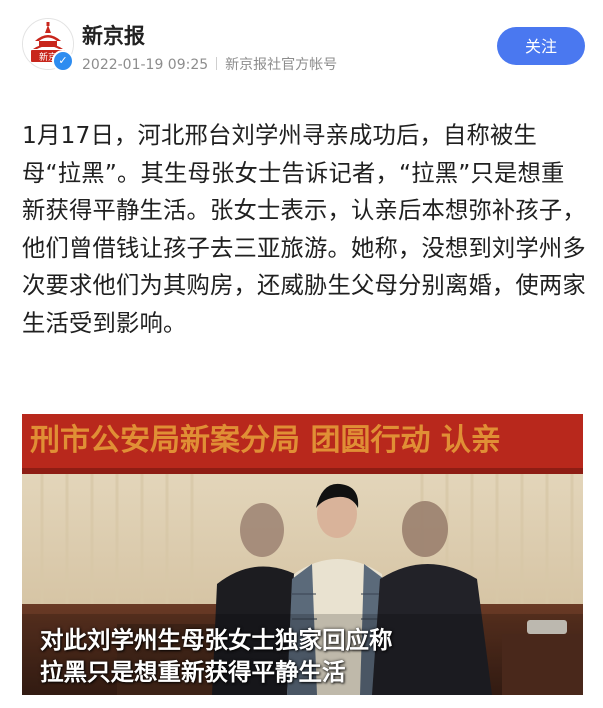 This screenshot has height=708, width=603. Describe the element at coordinates (265, 440) in the screenshot. I see `svg-text: 刑市公安局新案分局 团圆行动 认亲` at that location.